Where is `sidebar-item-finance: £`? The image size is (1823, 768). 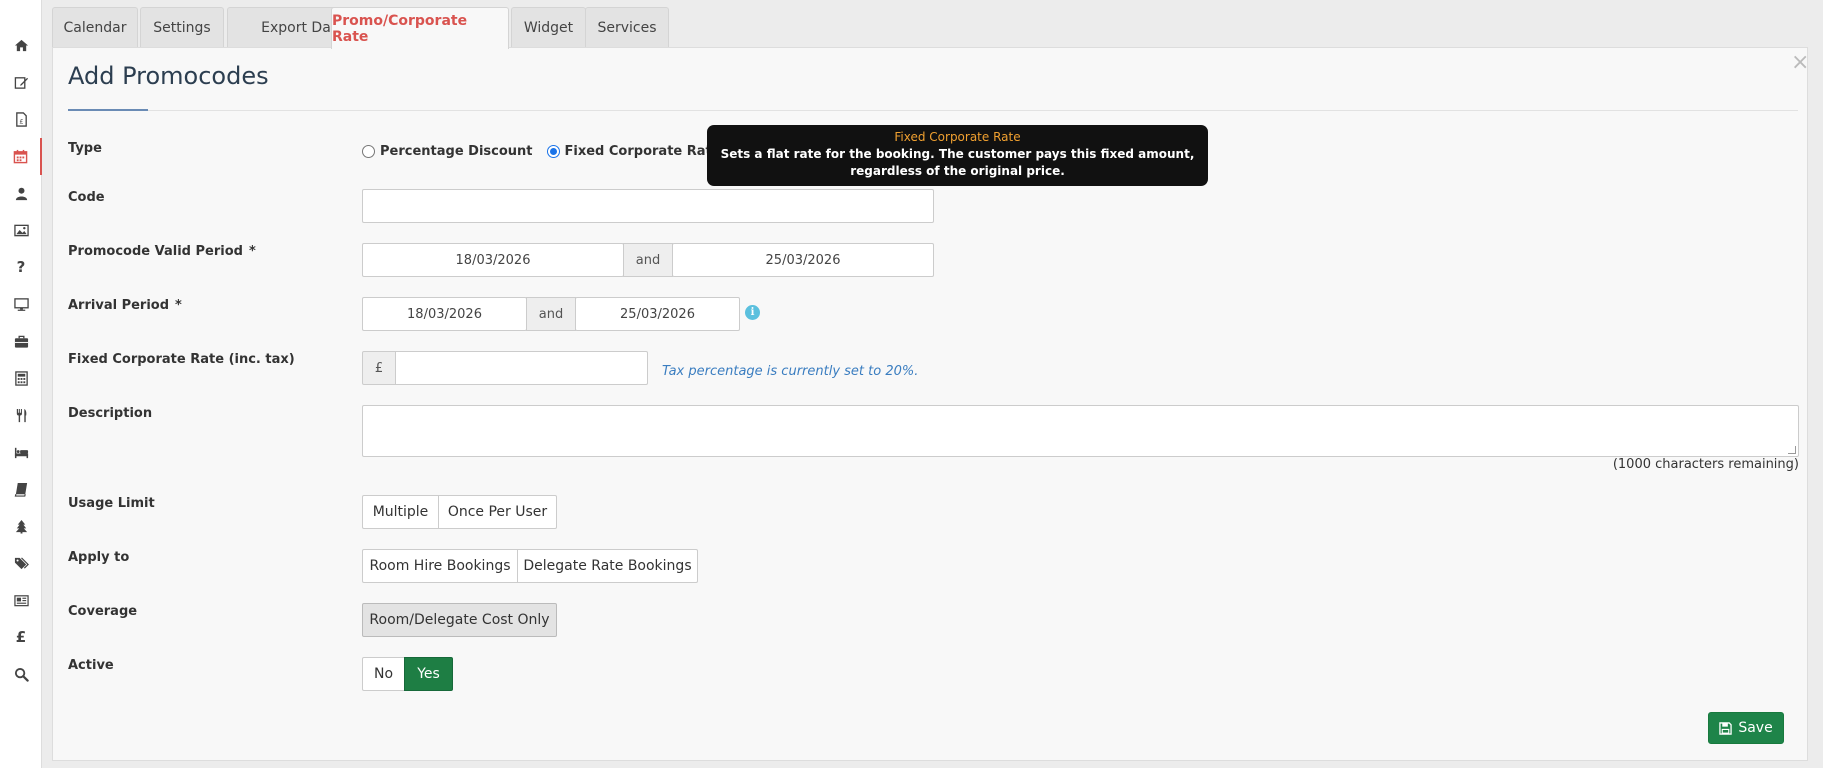 sidebar-item-finance: £ is located at coordinates (21, 637).